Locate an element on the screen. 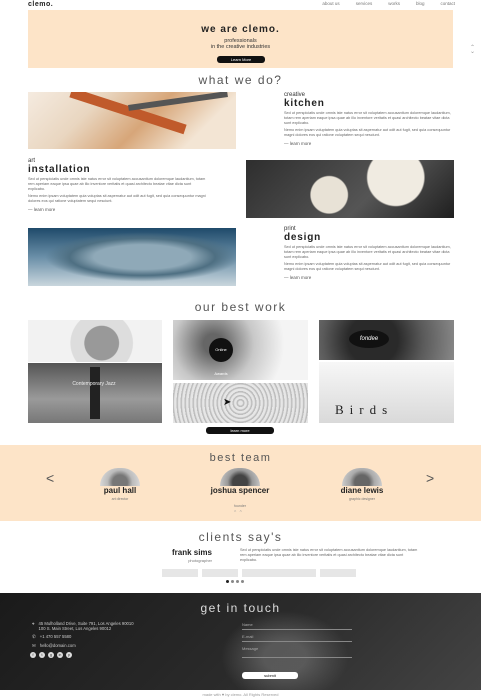  submit-button: submit is located at coordinates (270, 675).